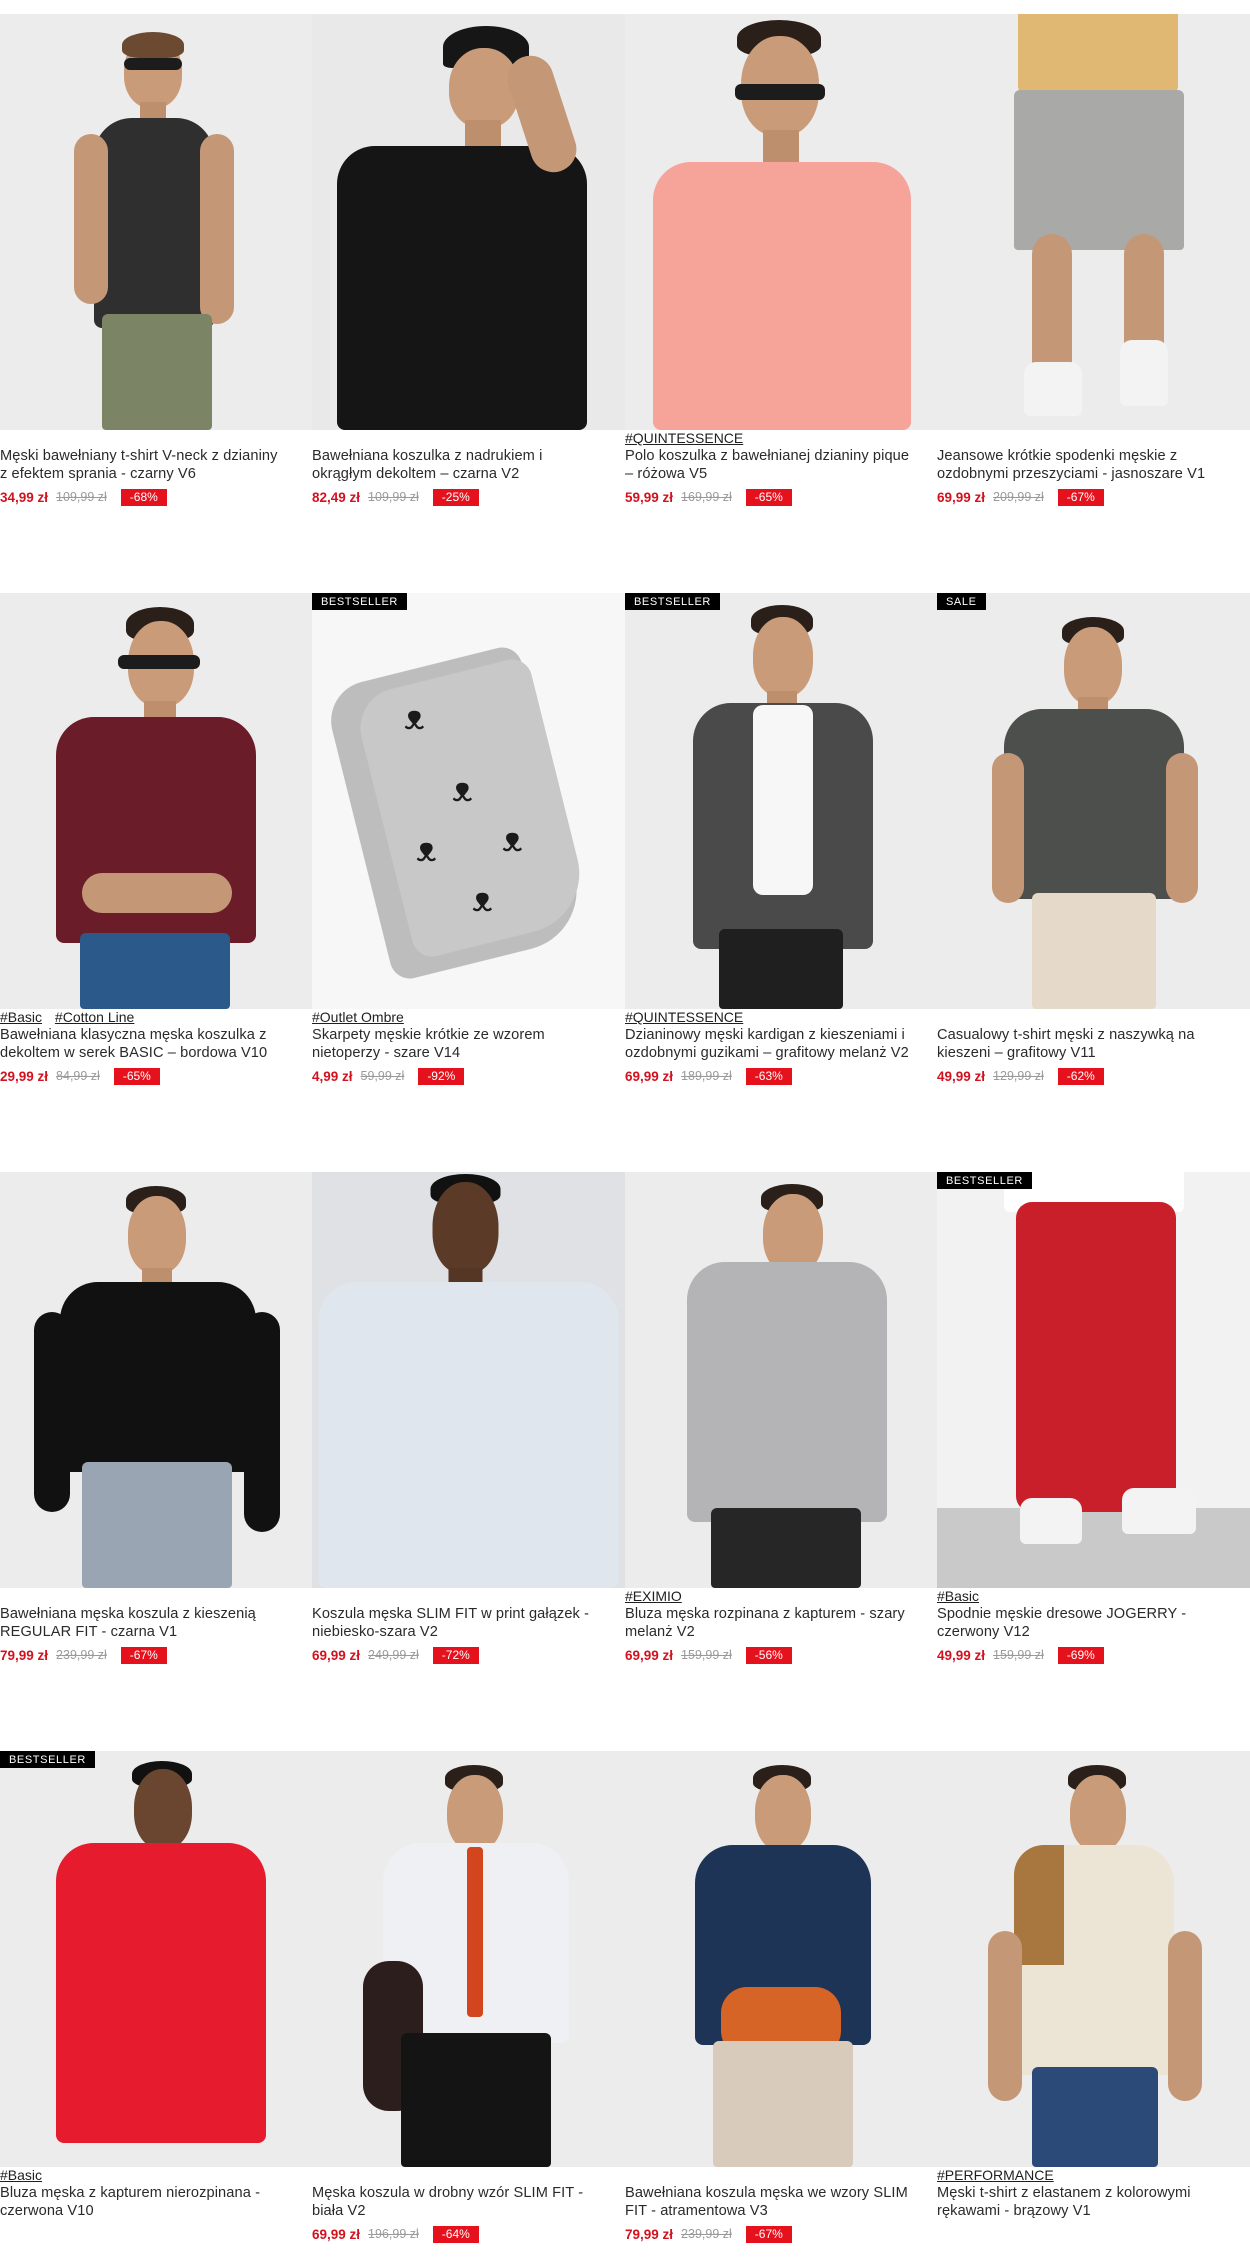  What do you see at coordinates (393, 2234) in the screenshot?
I see `old-price: 196,99 zł` at bounding box center [393, 2234].